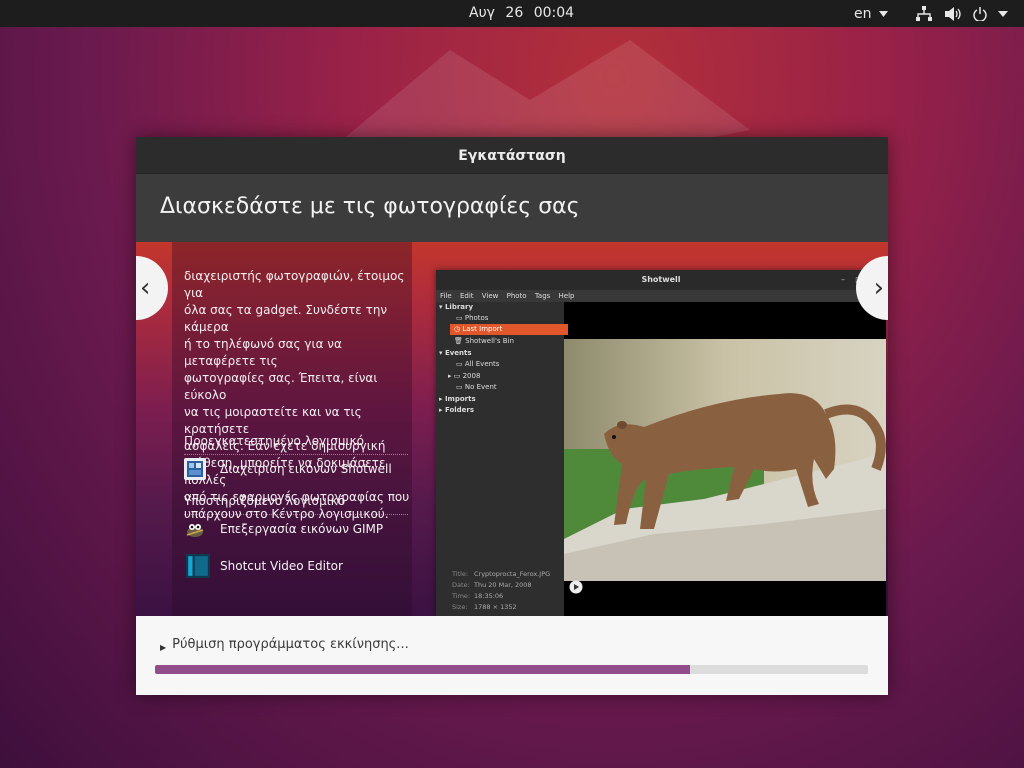 The image size is (1024, 768). What do you see at coordinates (476, 387) in the screenshot?
I see `sidebar-no-event: ▭ No Event` at bounding box center [476, 387].